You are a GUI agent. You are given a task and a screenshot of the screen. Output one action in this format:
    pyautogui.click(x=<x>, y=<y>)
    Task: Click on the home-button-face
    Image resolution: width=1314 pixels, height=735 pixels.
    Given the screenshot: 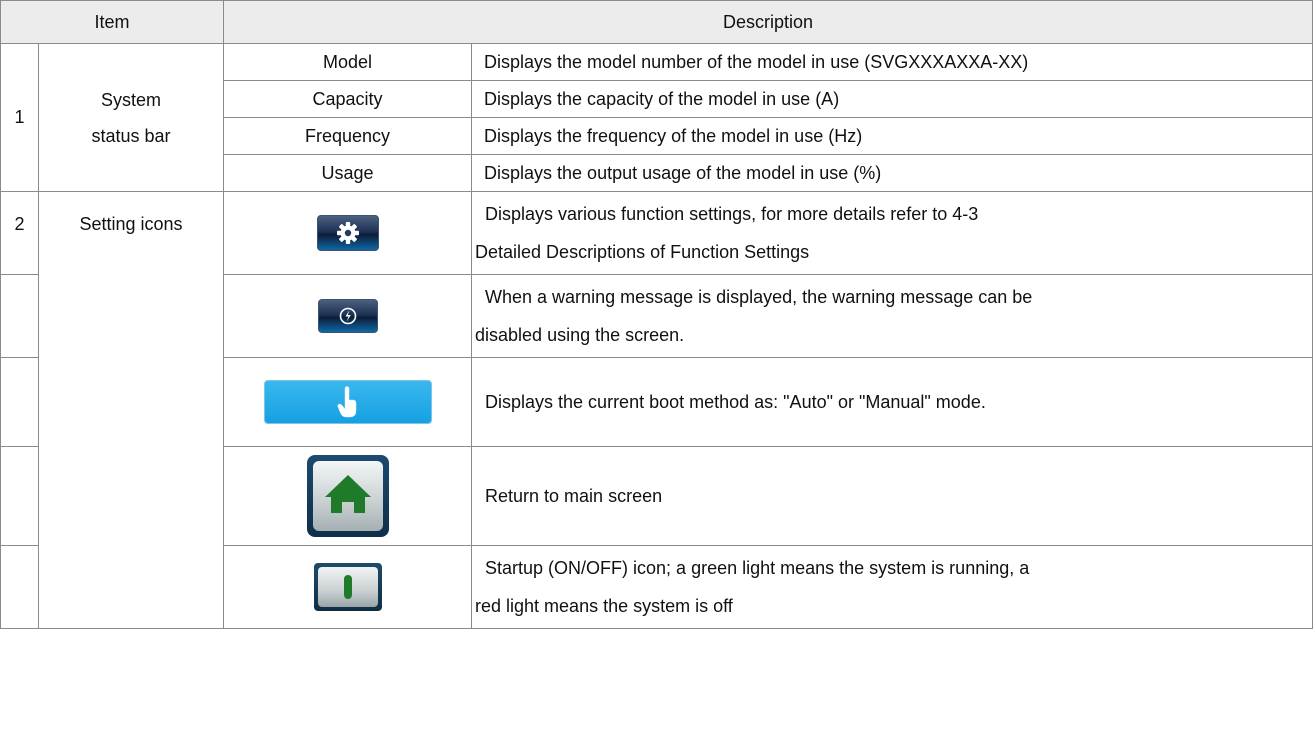 What is the action you would take?
    pyautogui.click(x=347, y=496)
    